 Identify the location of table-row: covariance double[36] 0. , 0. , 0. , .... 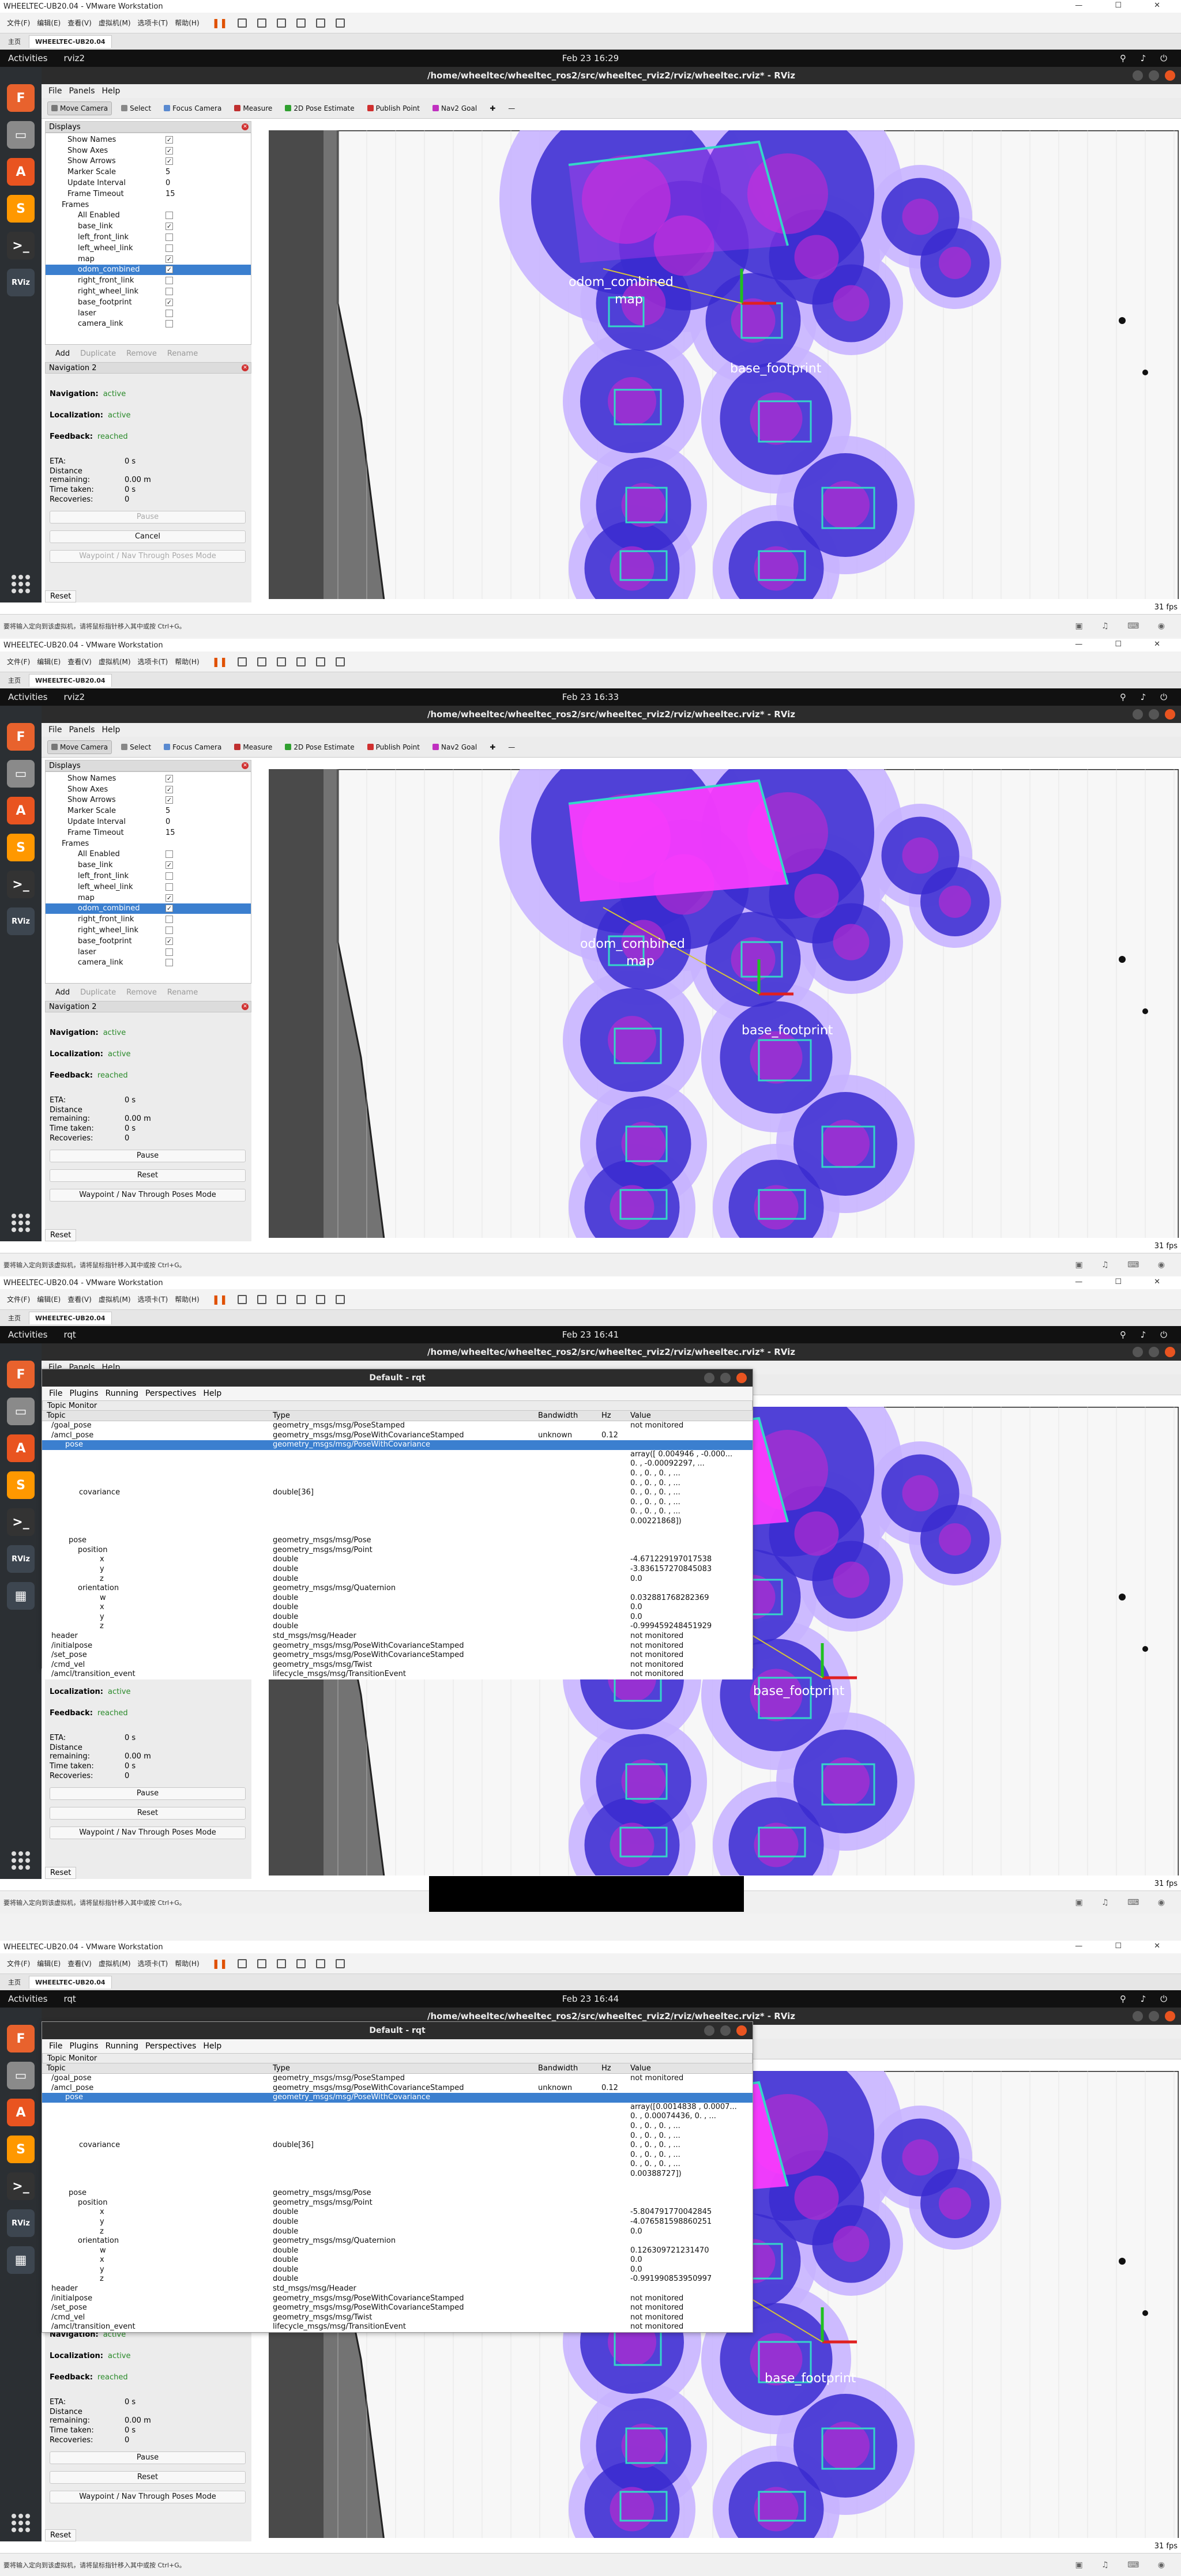
(397, 1493).